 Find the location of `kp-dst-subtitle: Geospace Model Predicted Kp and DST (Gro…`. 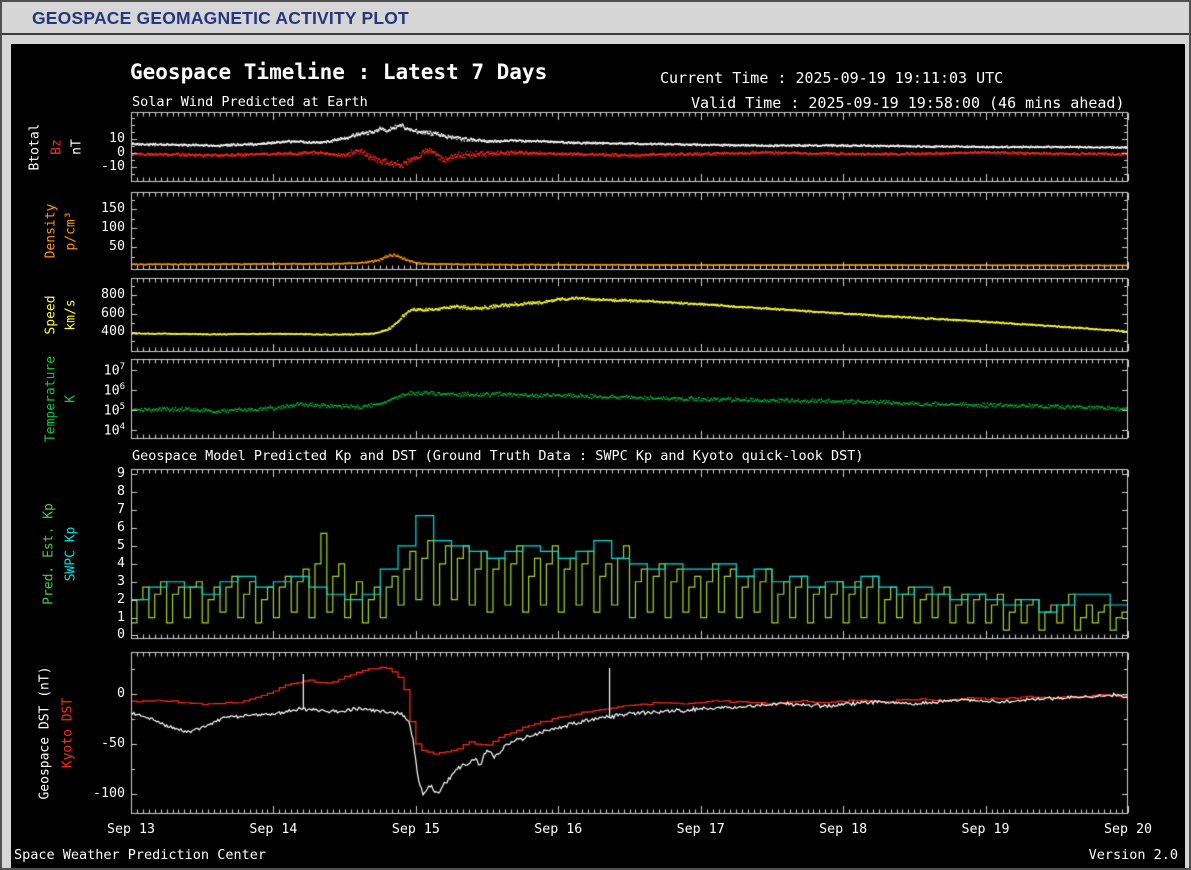

kp-dst-subtitle: Geospace Model Predicted Kp and DST (Gro… is located at coordinates (498, 456).